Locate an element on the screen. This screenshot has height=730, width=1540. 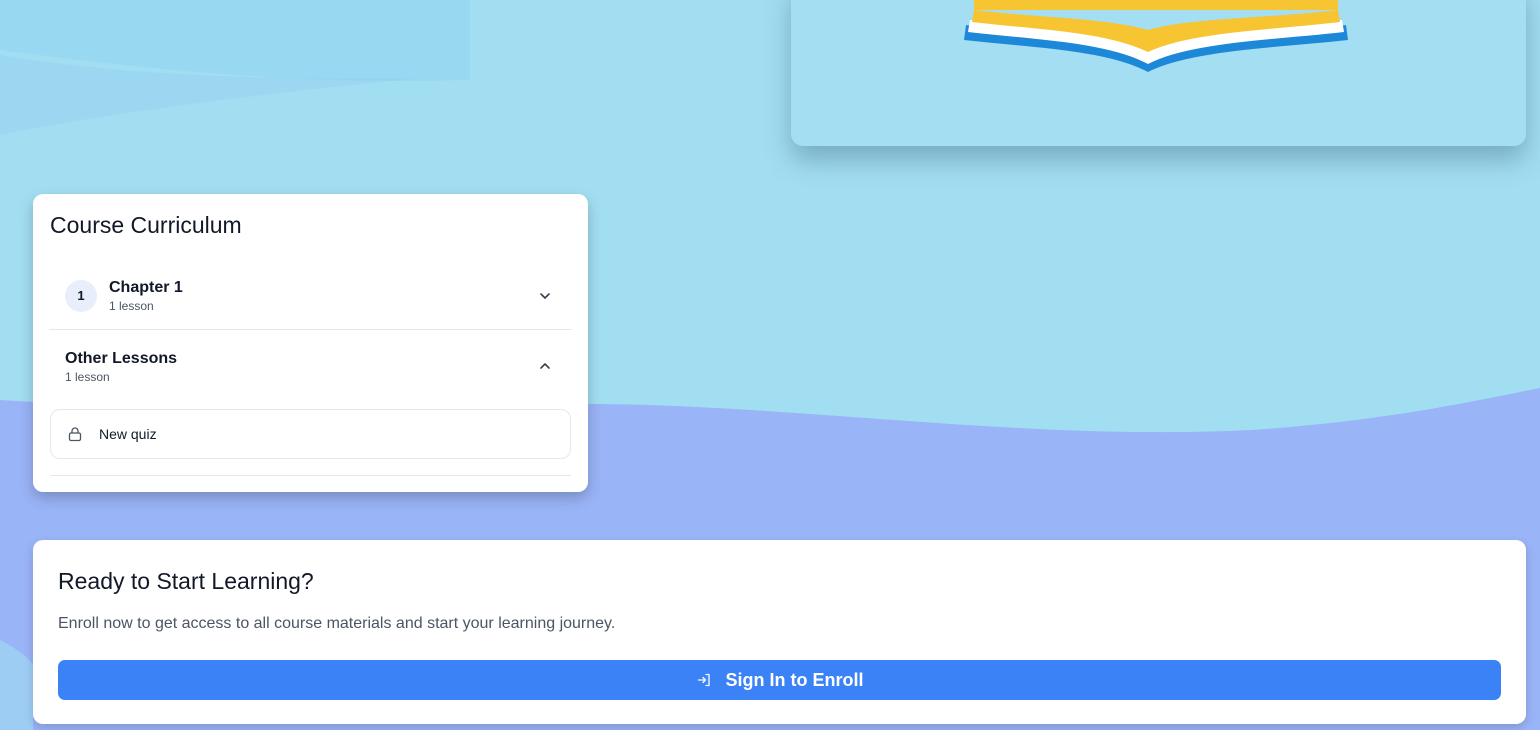
section-chapter-1: 1 Chapter 1 1 lesson is located at coordinates (310, 296).